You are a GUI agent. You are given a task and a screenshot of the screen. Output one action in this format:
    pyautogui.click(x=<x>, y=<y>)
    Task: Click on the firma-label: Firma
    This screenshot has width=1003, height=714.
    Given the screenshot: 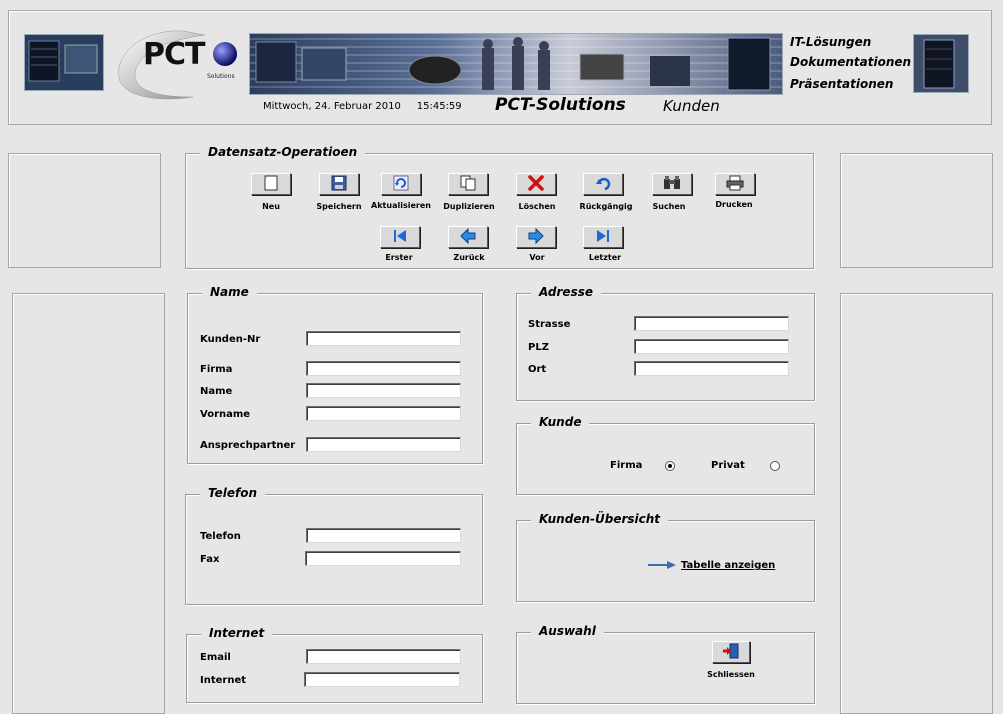 What is the action you would take?
    pyautogui.click(x=216, y=369)
    